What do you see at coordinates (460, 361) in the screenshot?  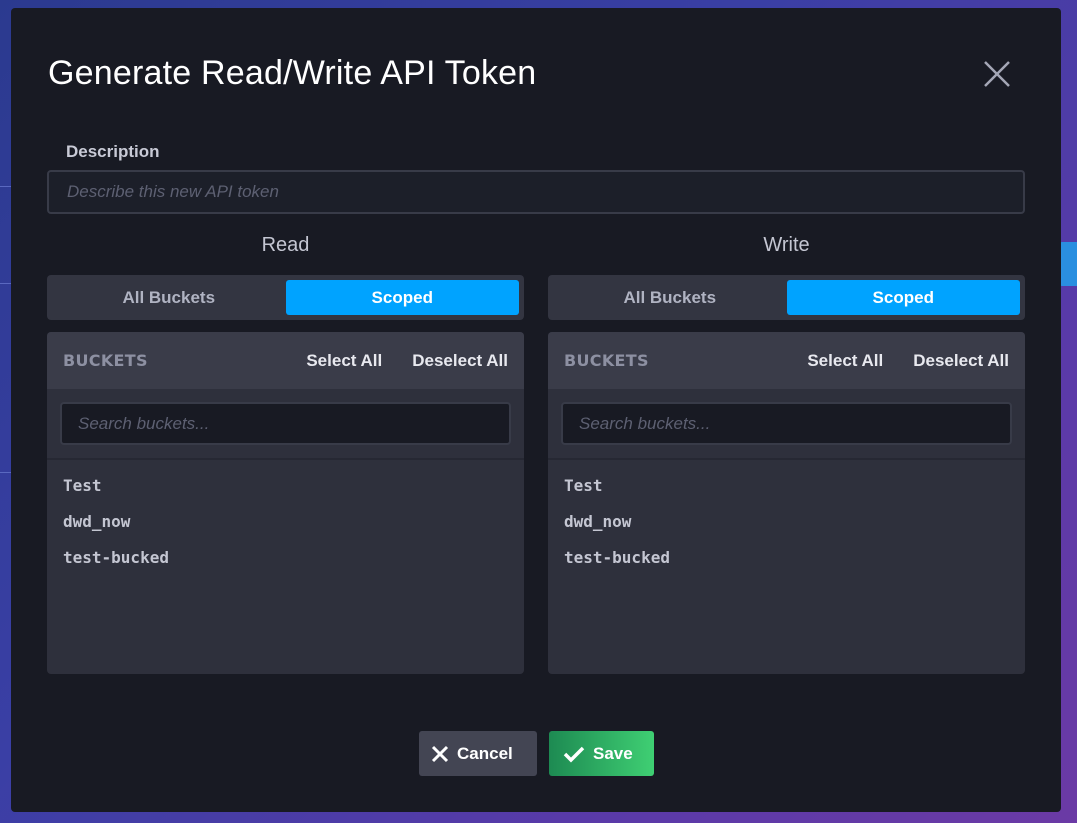 I see `read-deselect-all-button: Deselect All` at bounding box center [460, 361].